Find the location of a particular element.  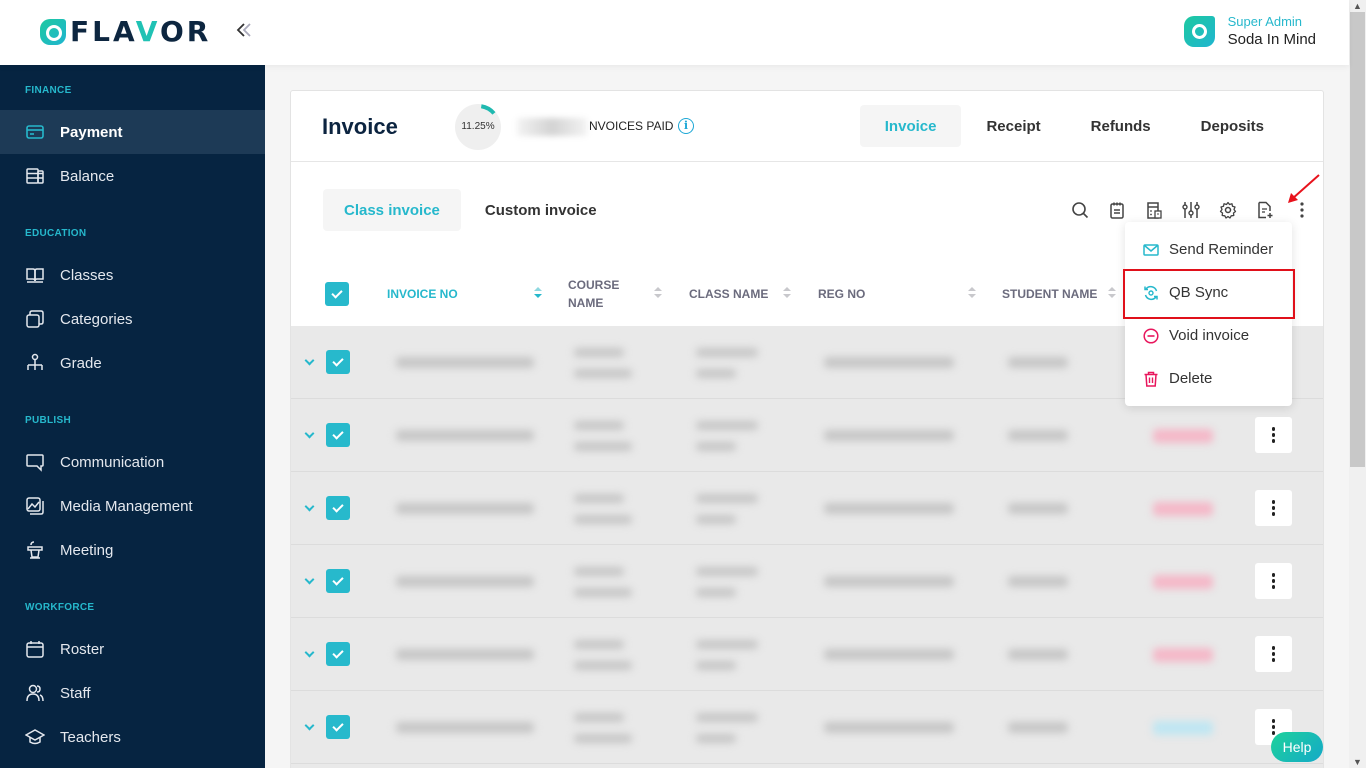

double-chevron-left-icon is located at coordinates (243, 30).